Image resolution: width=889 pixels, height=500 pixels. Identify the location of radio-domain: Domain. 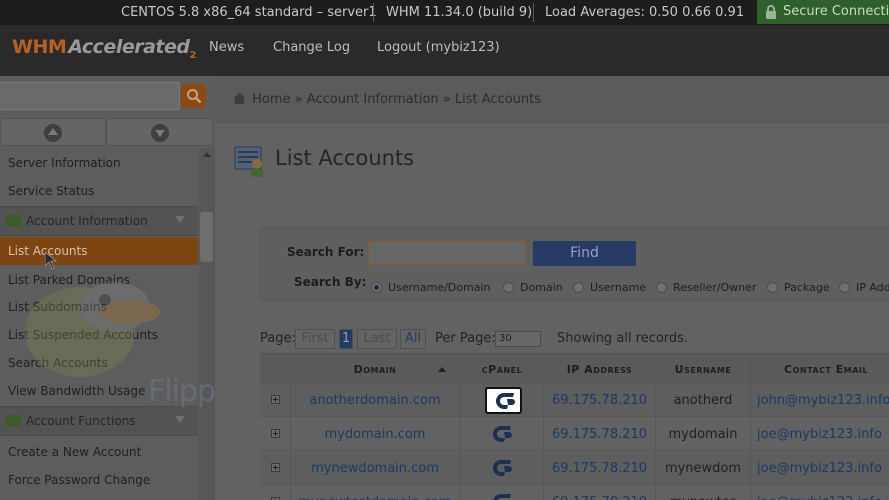
(533, 287).